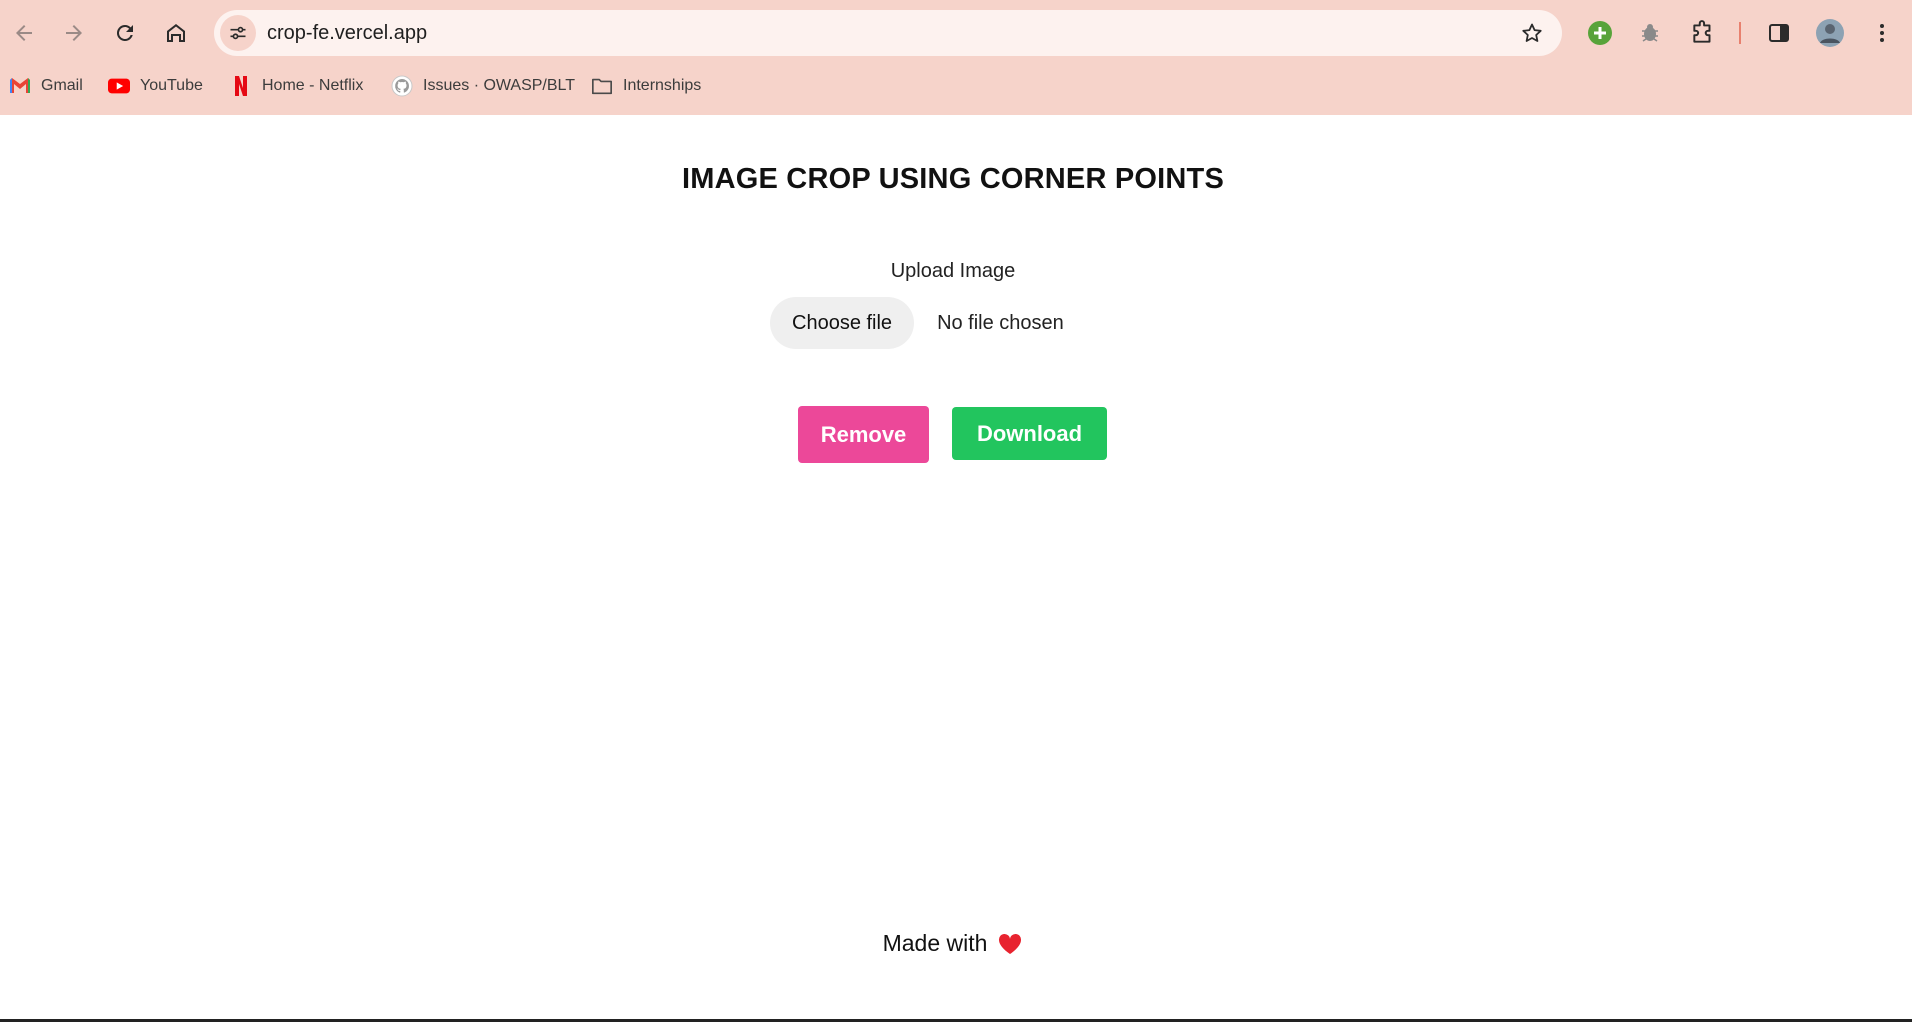 This screenshot has height=1022, width=1912. I want to click on forward-button, so click(74, 33).